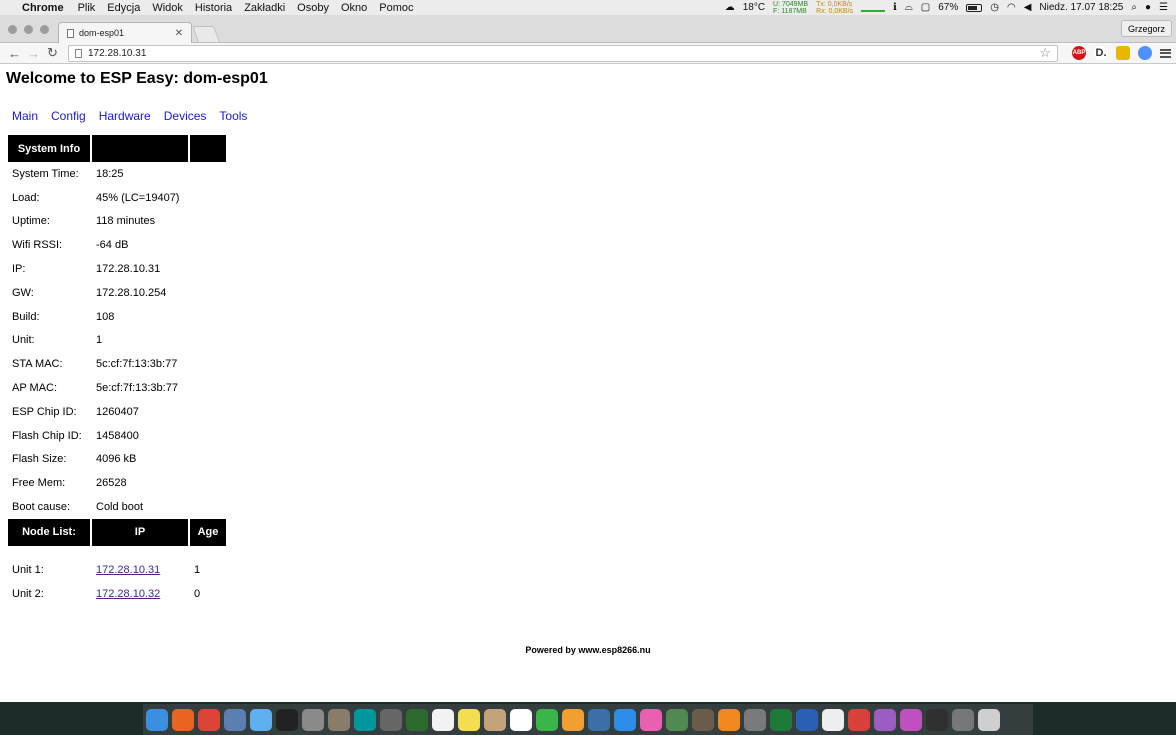 The width and height of the screenshot is (1176, 735). Describe the element at coordinates (125, 32) in the screenshot. I see `browser-tab: dom-esp01 ✕` at that location.